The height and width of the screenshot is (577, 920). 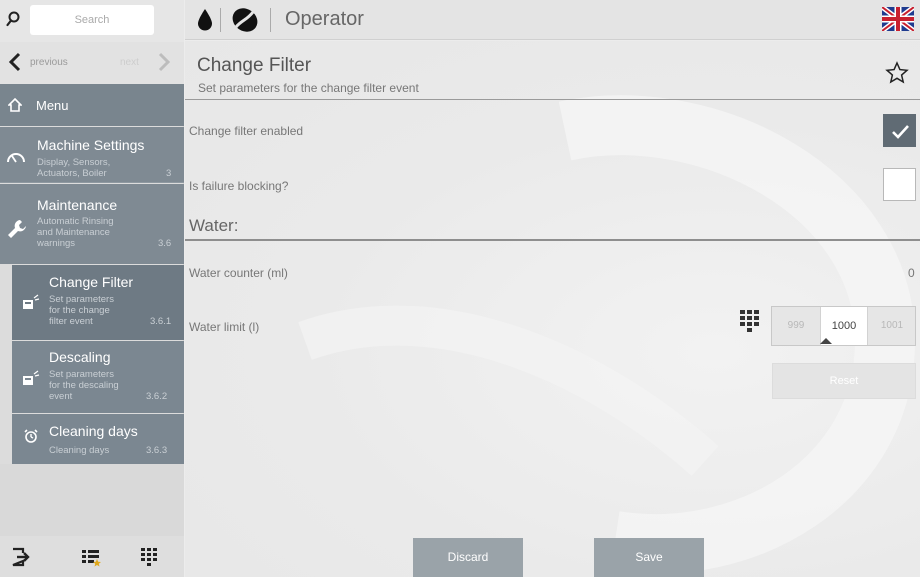 What do you see at coordinates (843, 326) in the screenshot?
I see `water-limit-stepper: 999 1000 1001` at bounding box center [843, 326].